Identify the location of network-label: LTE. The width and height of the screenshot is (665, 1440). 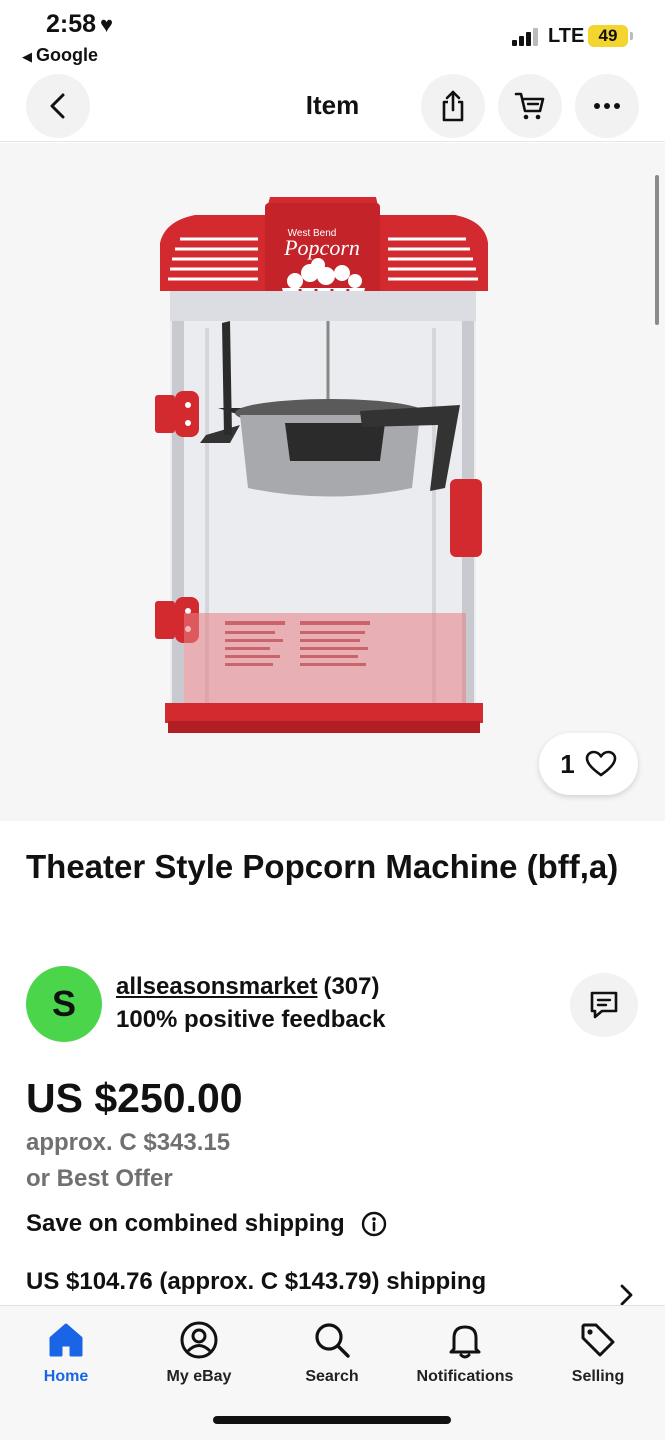
(566, 36).